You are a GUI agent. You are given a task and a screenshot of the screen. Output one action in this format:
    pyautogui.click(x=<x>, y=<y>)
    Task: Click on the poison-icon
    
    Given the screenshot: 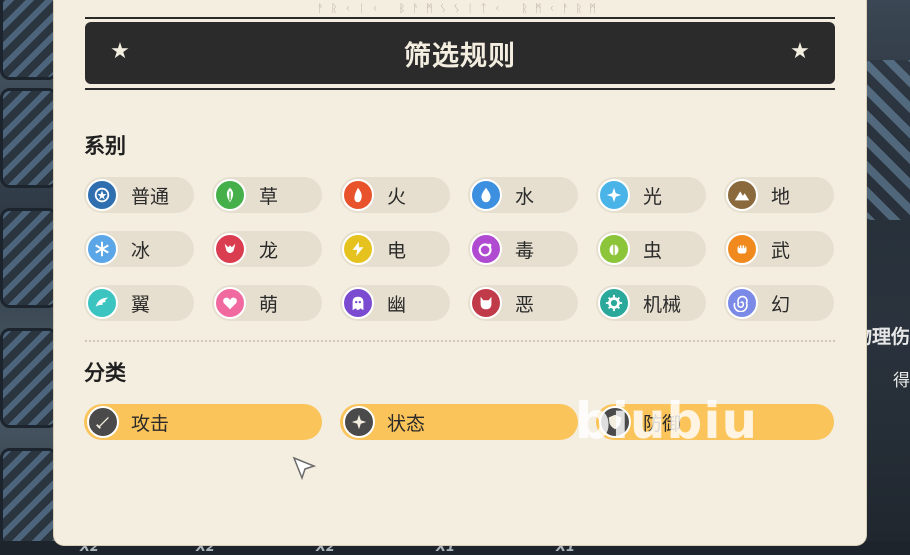 What is the action you would take?
    pyautogui.click(x=486, y=249)
    